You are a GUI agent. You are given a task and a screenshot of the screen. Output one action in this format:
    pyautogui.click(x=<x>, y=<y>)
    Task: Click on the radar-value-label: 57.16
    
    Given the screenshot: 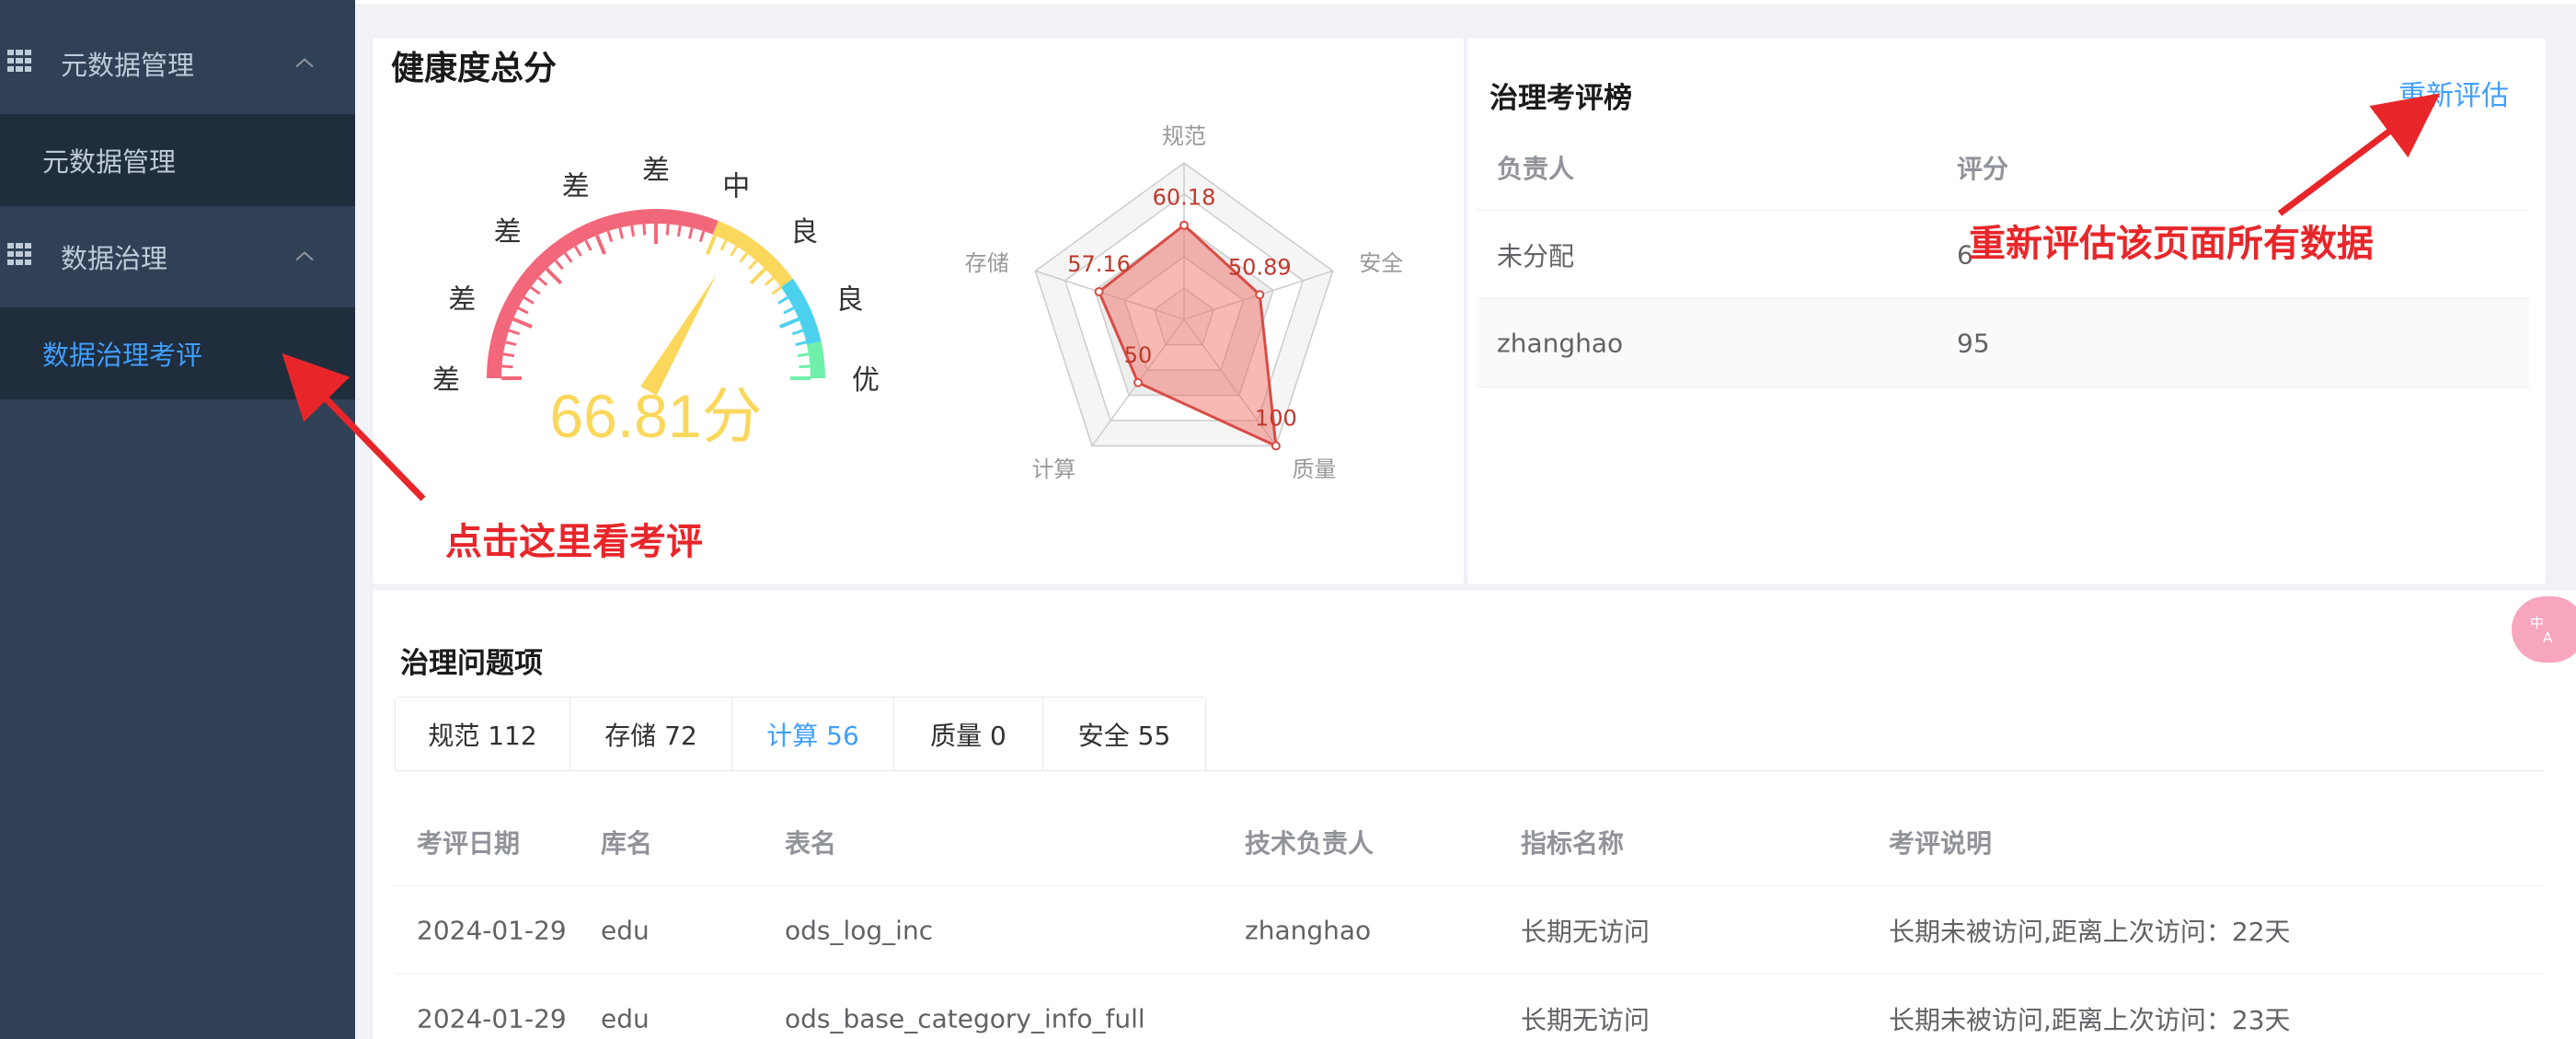 What is the action you would take?
    pyautogui.click(x=1099, y=264)
    